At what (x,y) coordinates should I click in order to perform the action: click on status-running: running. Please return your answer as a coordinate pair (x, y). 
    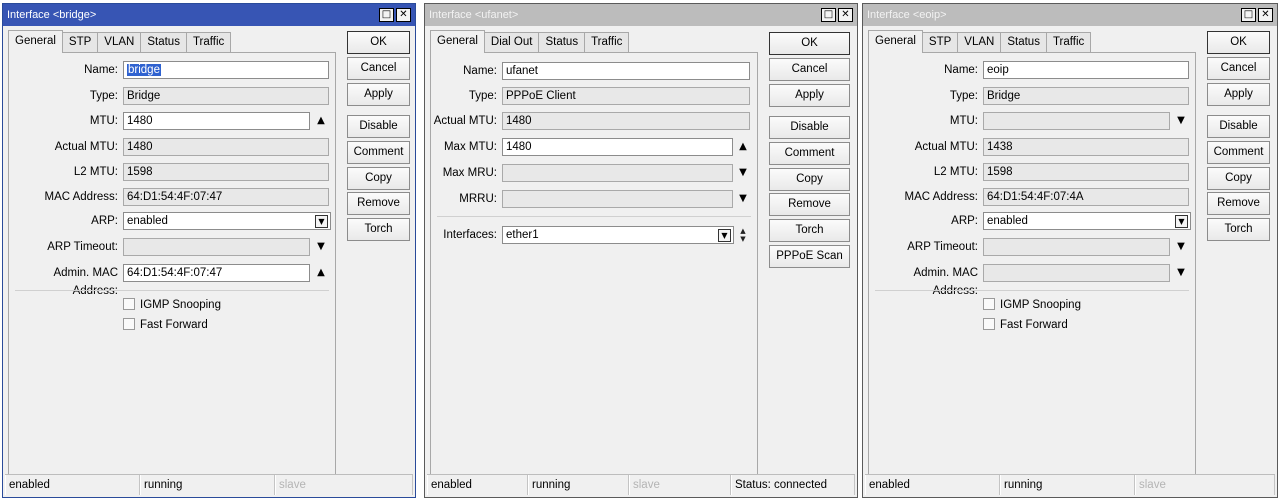
    Looking at the image, I should click on (578, 485).